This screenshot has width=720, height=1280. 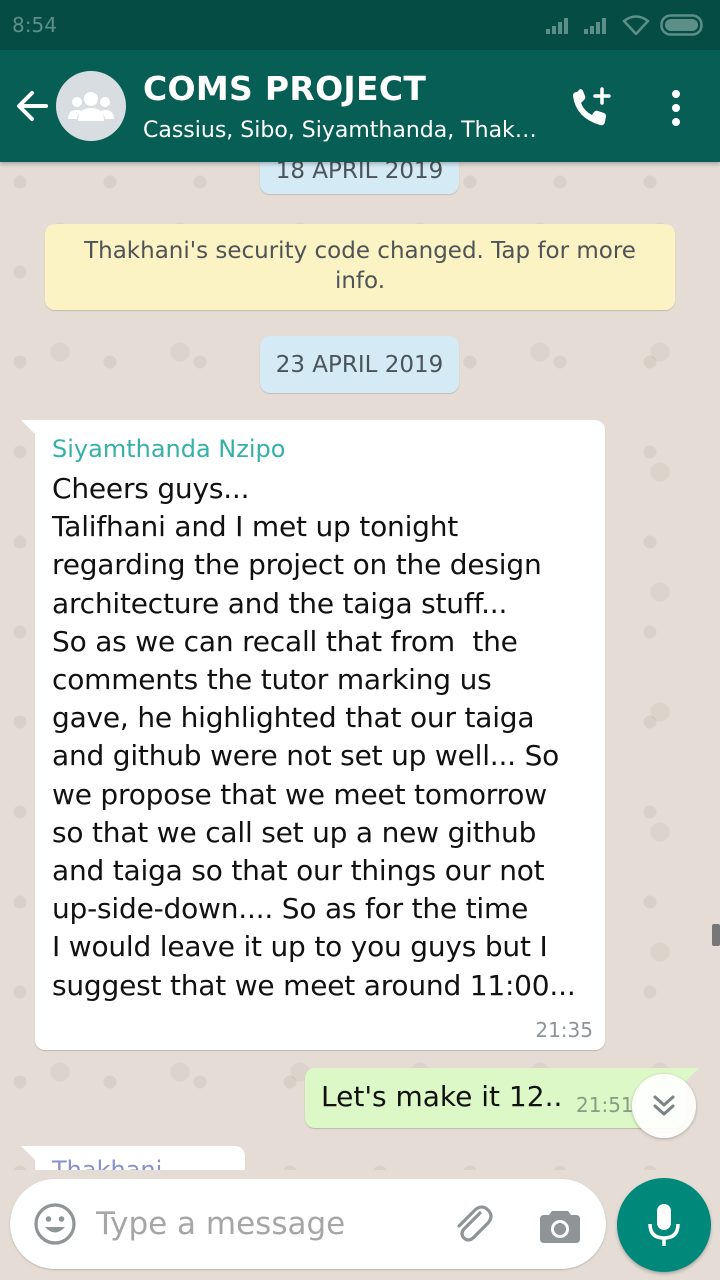 I want to click on more-options-button, so click(x=676, y=108).